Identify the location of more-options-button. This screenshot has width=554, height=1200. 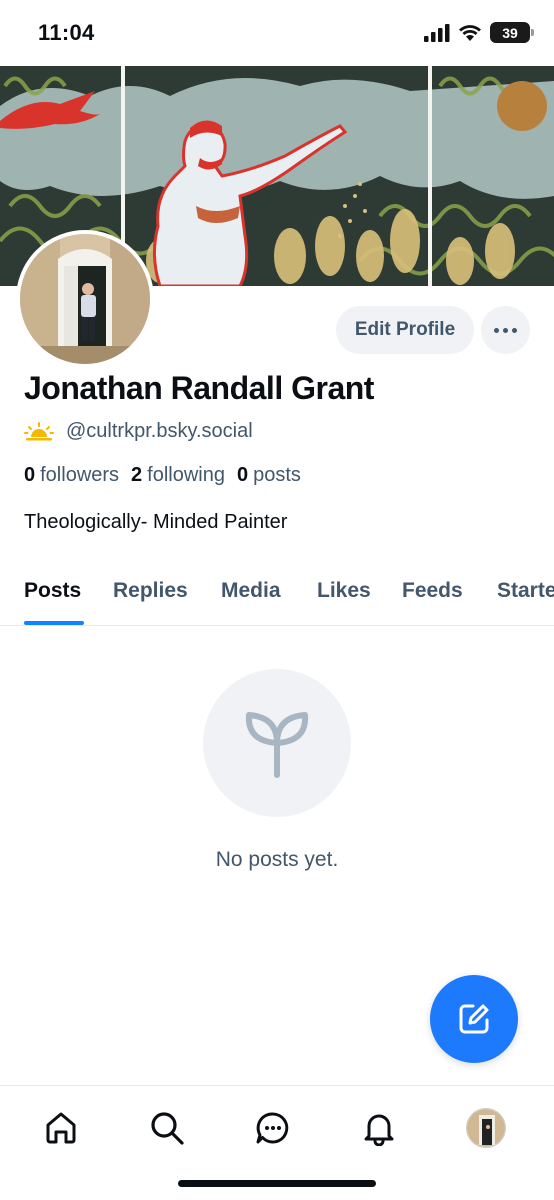
(505, 330).